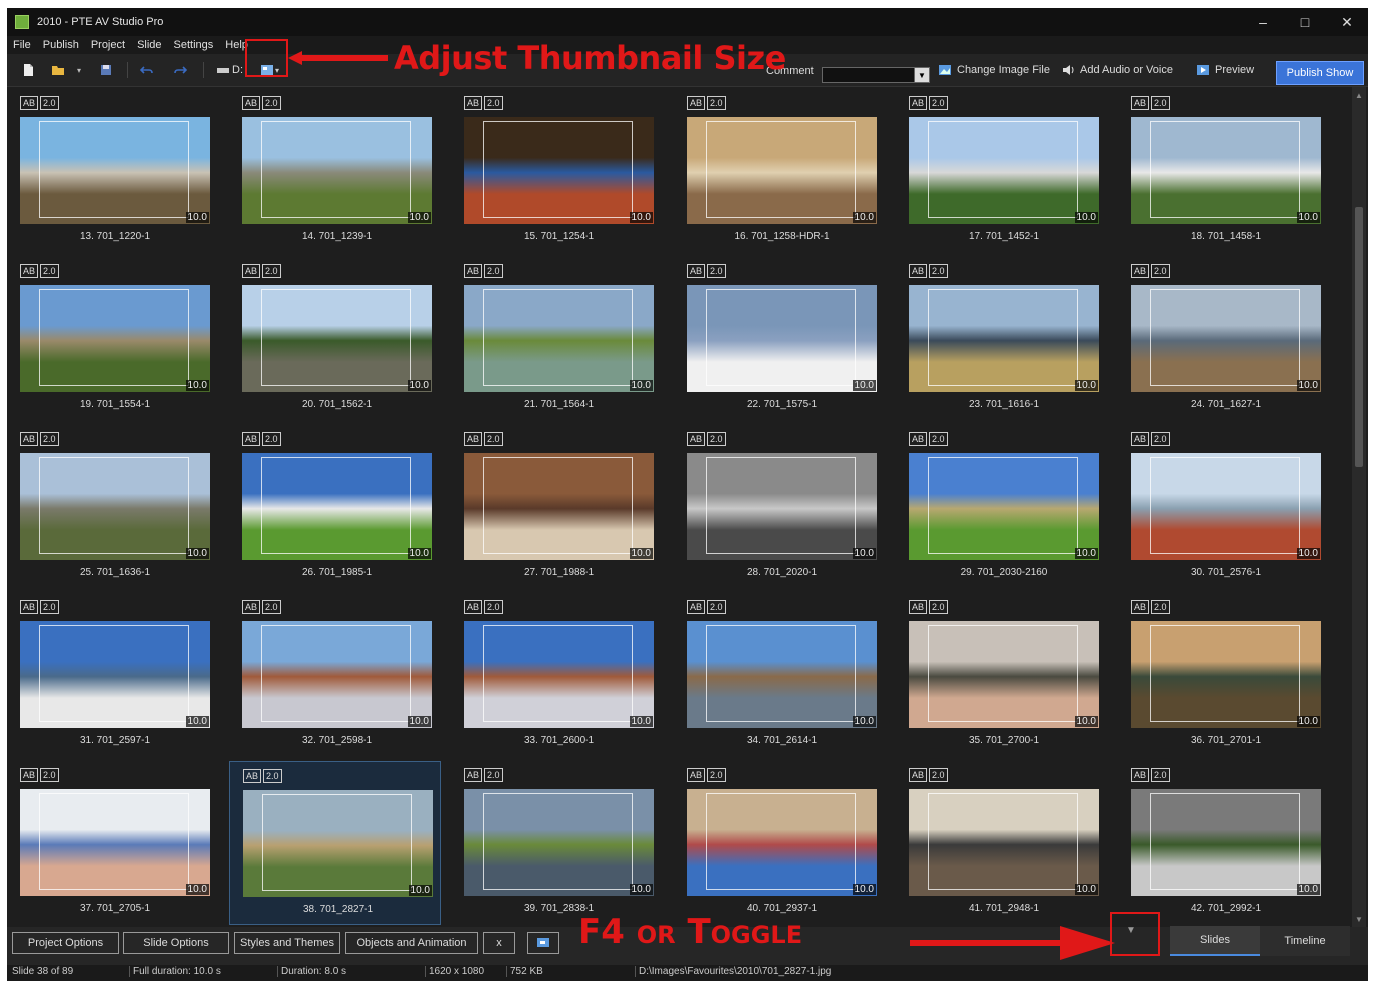 This screenshot has width=1375, height=981. I want to click on scroll-down-icon: ▼, so click(1359, 919).